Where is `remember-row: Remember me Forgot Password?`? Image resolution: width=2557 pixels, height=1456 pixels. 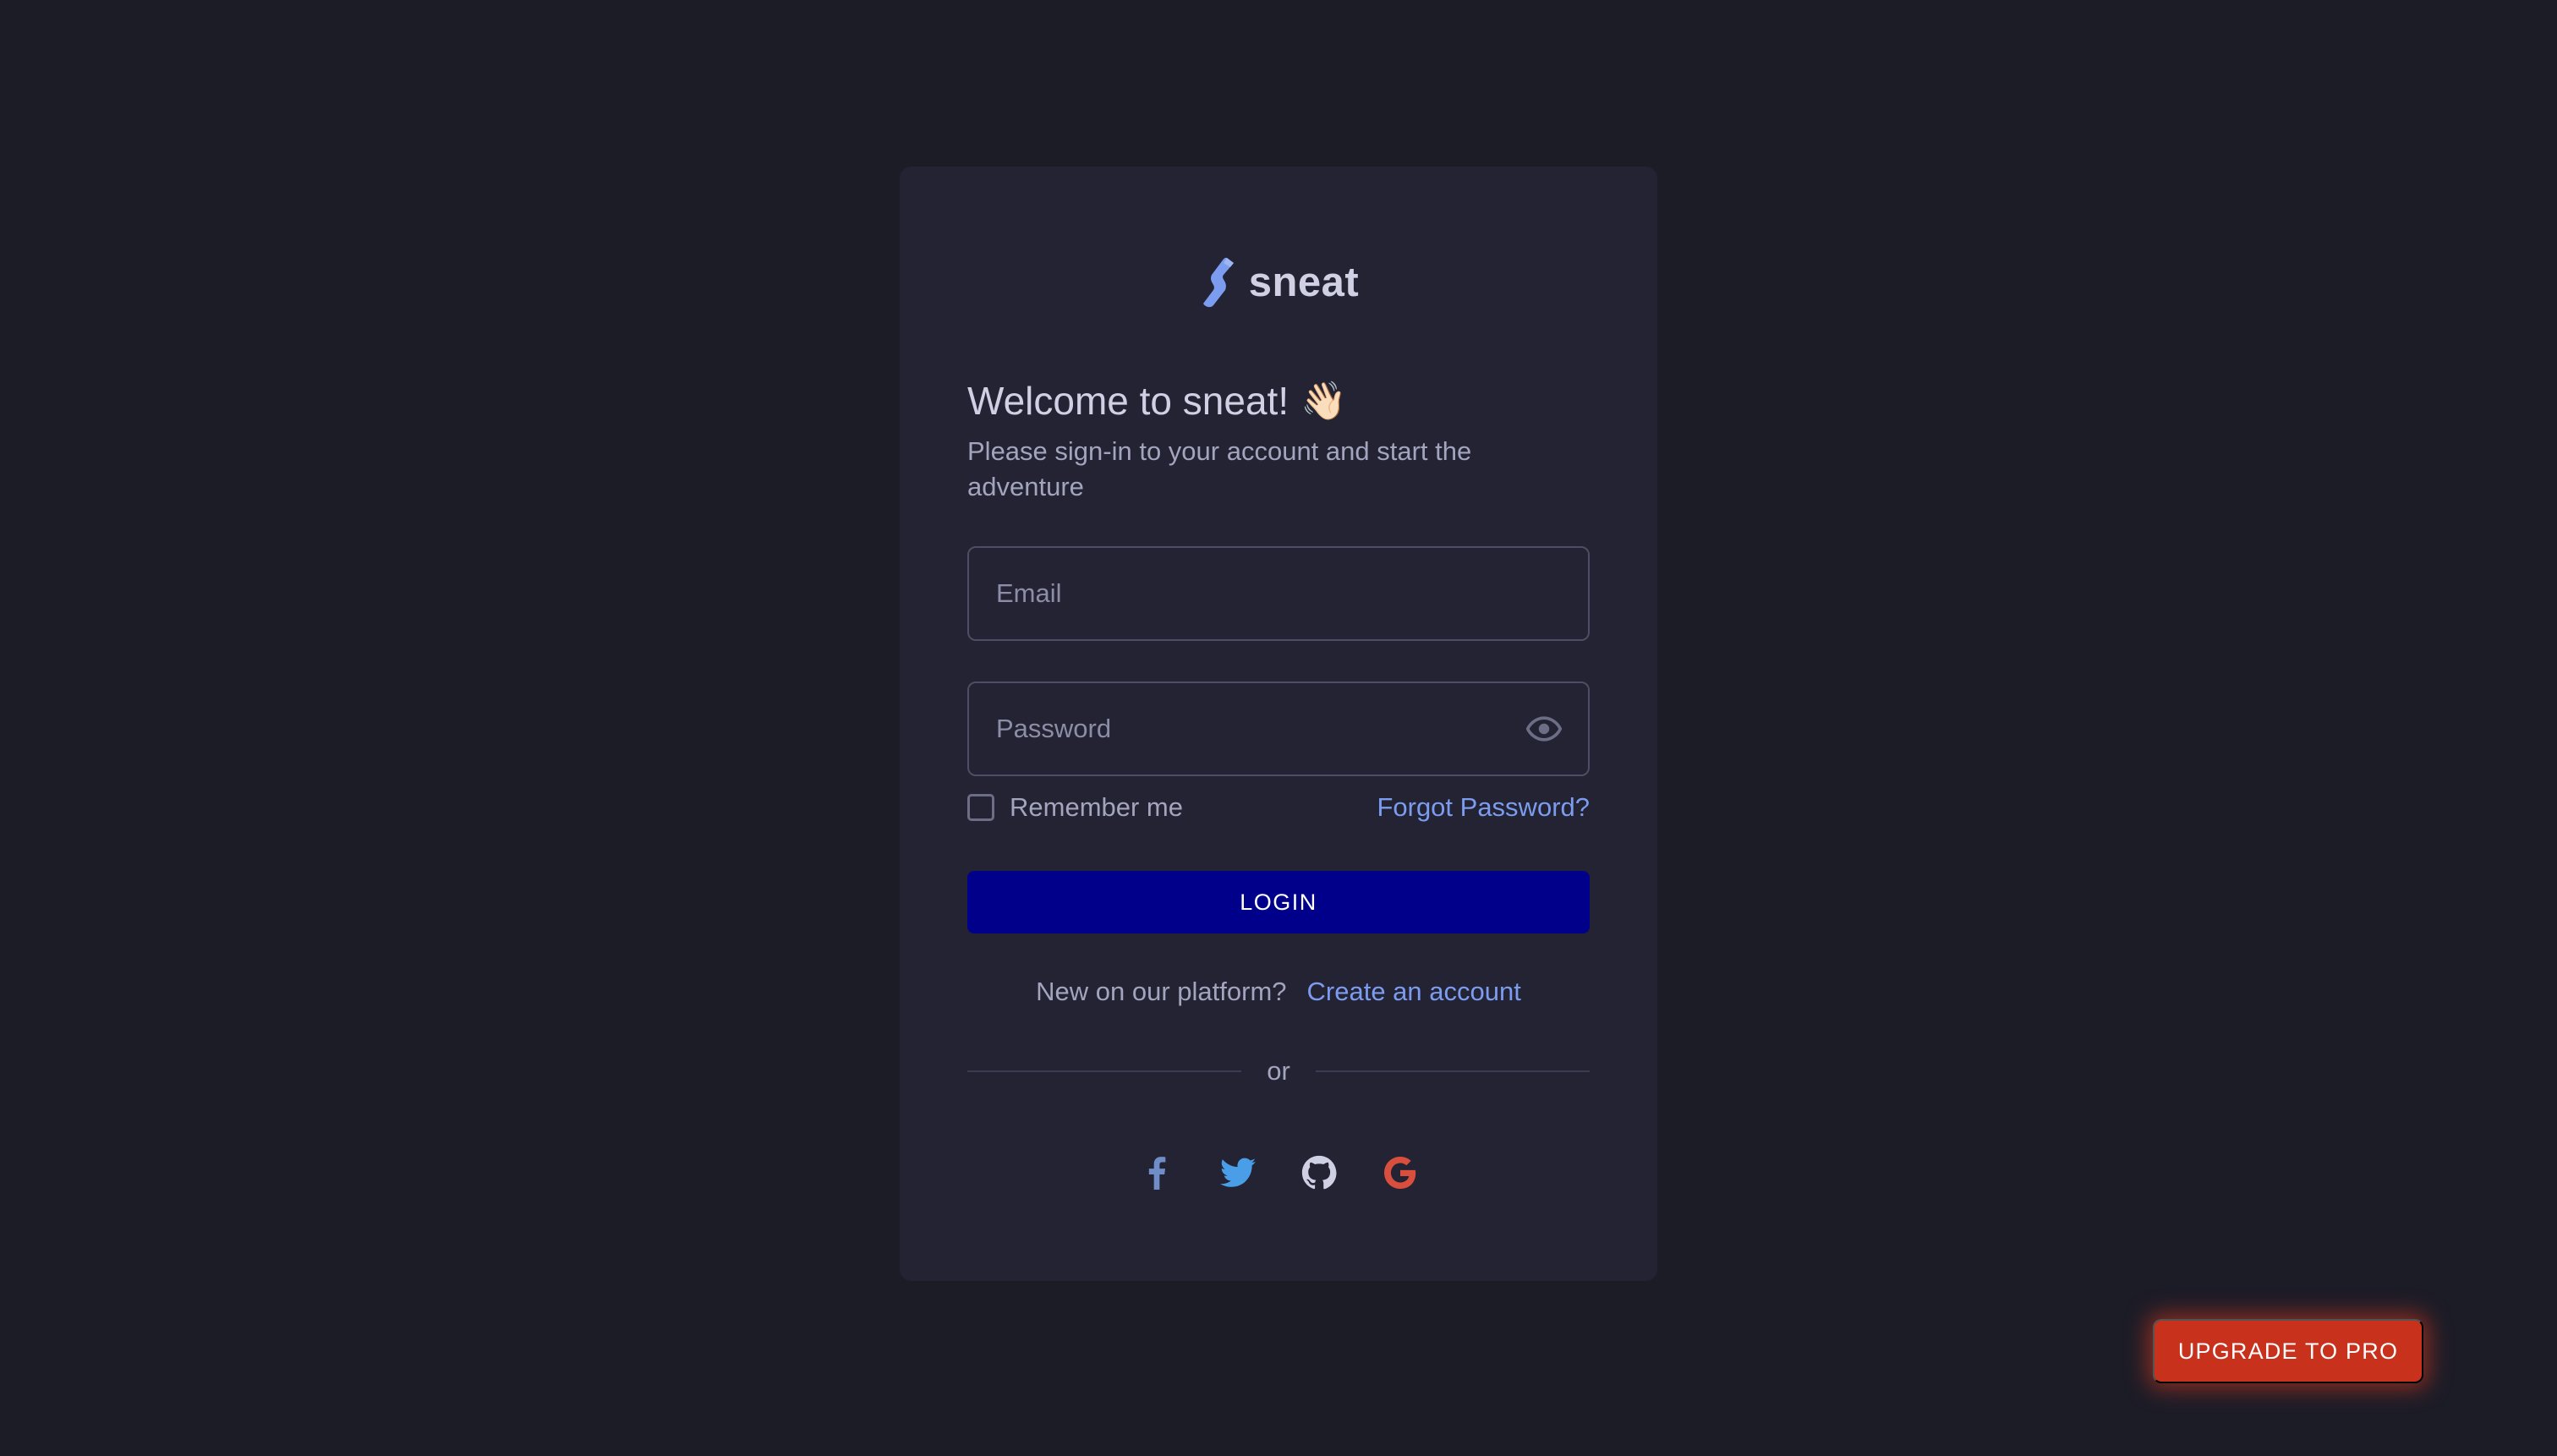 remember-row: Remember me Forgot Password? is located at coordinates (1278, 807).